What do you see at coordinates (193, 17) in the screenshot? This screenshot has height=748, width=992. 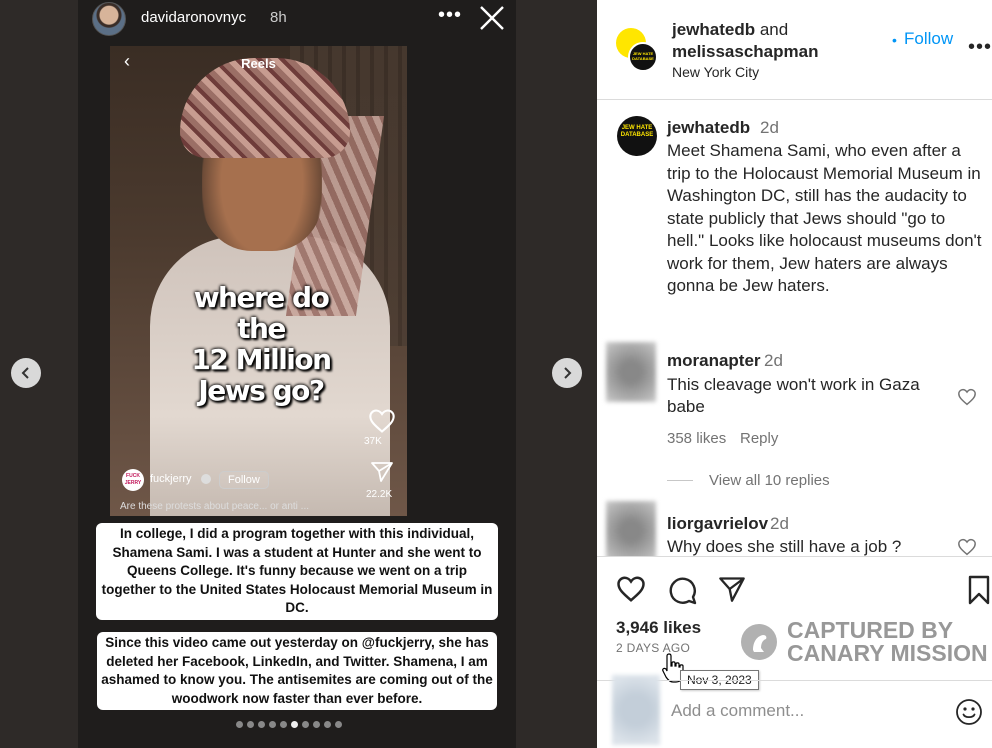 I see `story-username: davidaronovnyc` at bounding box center [193, 17].